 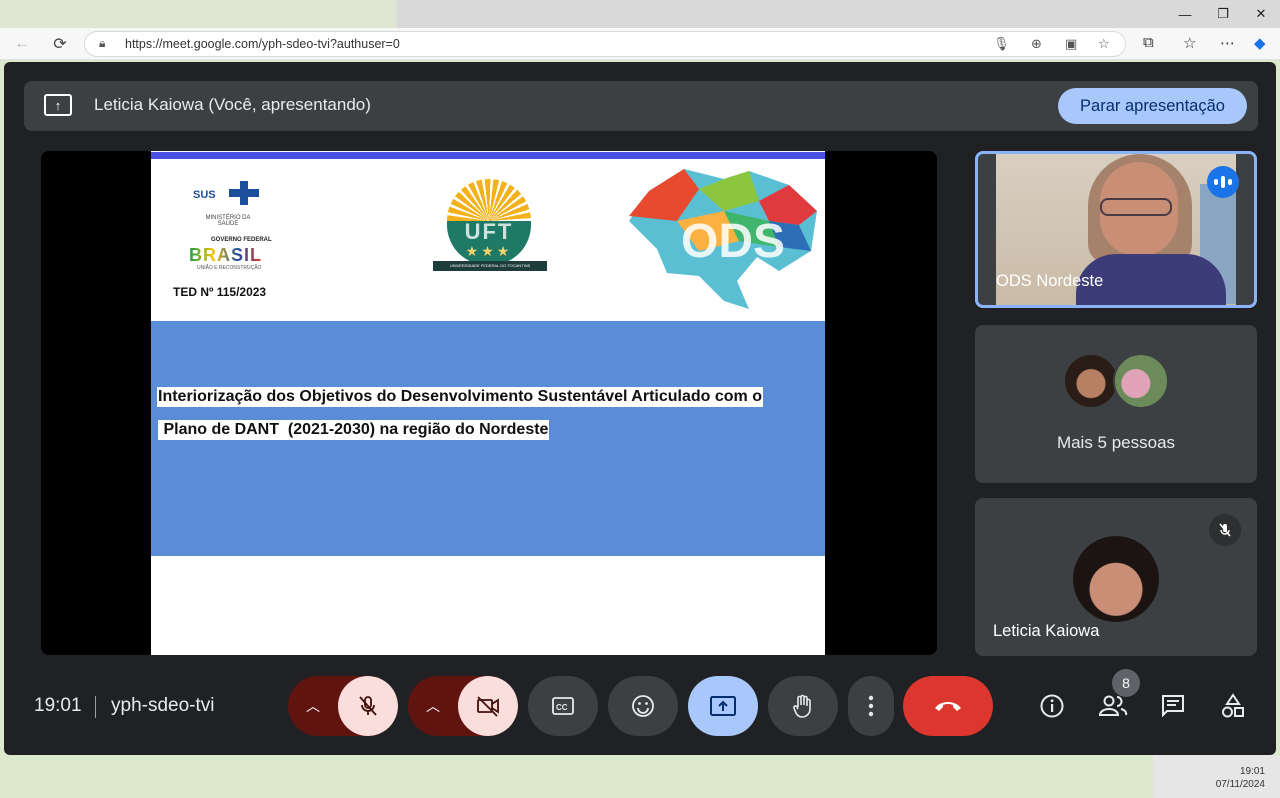 I want to click on uft-sun-icon, so click(x=489, y=200).